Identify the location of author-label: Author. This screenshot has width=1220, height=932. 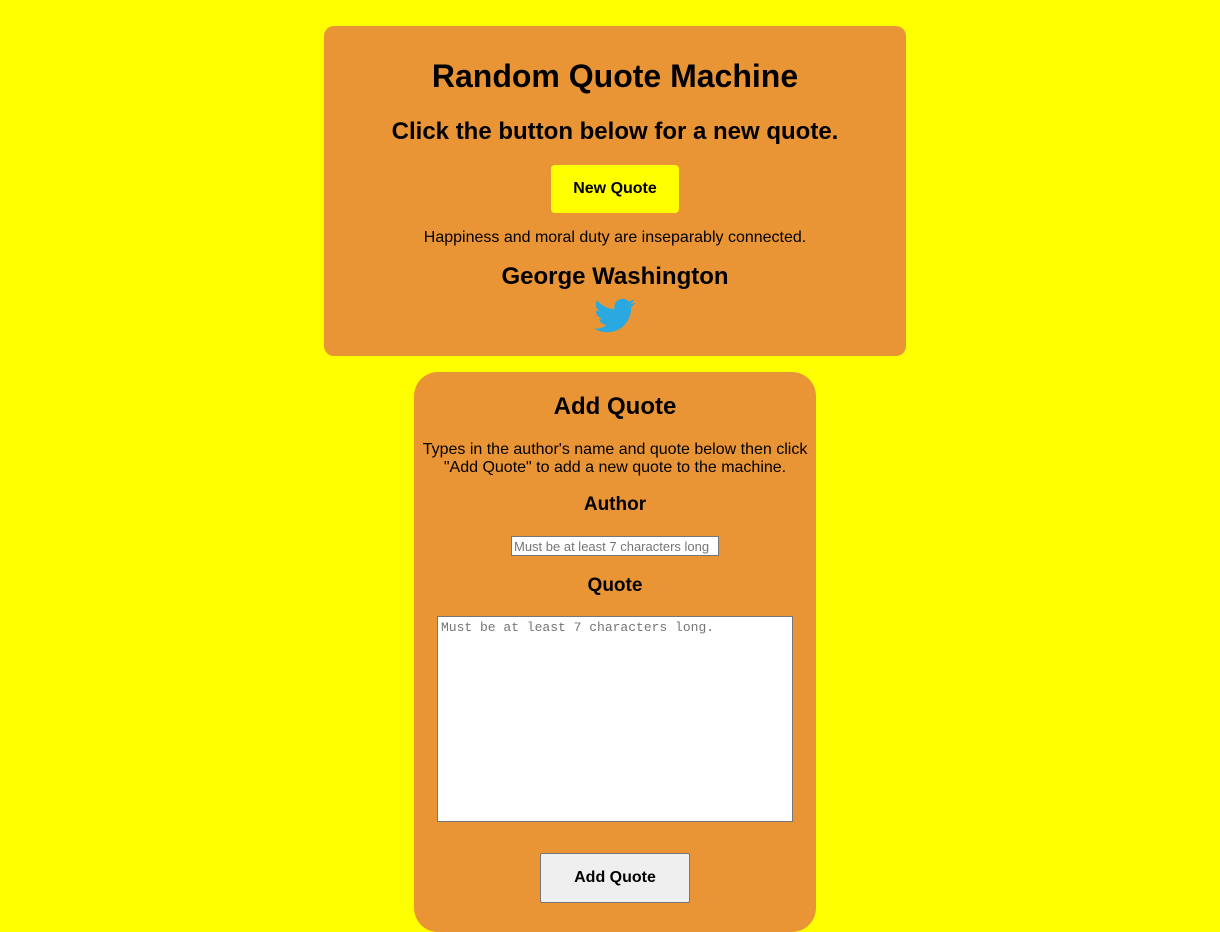
(615, 504).